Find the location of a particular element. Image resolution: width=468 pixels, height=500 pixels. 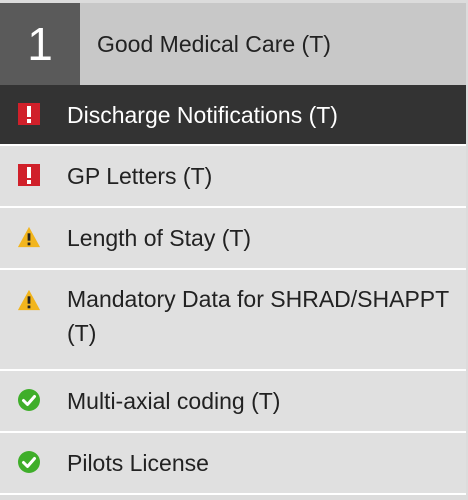

item-label: Pilots License is located at coordinates (138, 463).